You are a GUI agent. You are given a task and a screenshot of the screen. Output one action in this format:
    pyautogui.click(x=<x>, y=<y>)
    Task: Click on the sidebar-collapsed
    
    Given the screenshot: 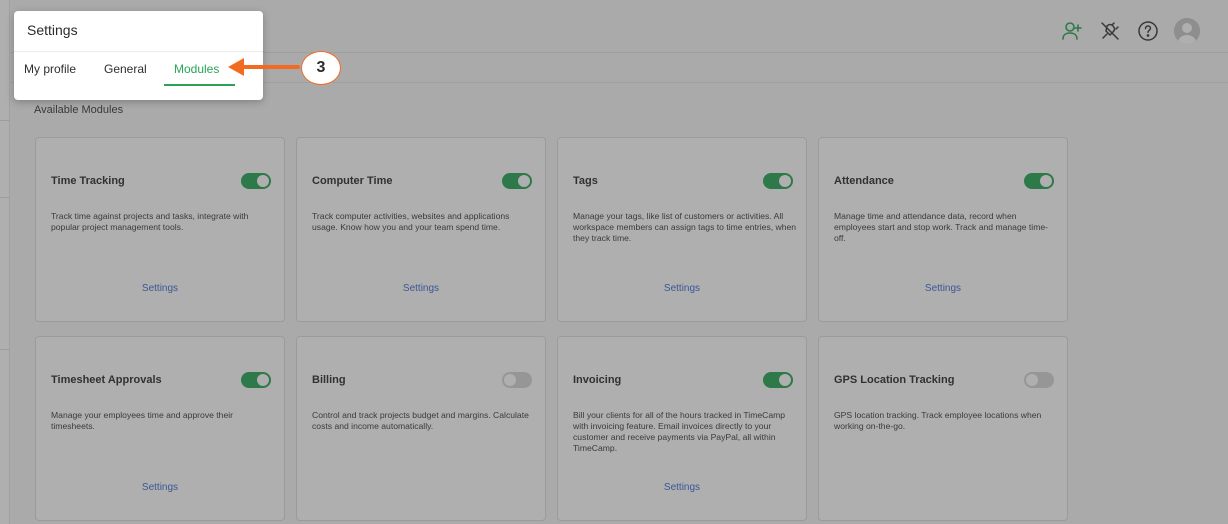 What is the action you would take?
    pyautogui.click(x=5, y=262)
    